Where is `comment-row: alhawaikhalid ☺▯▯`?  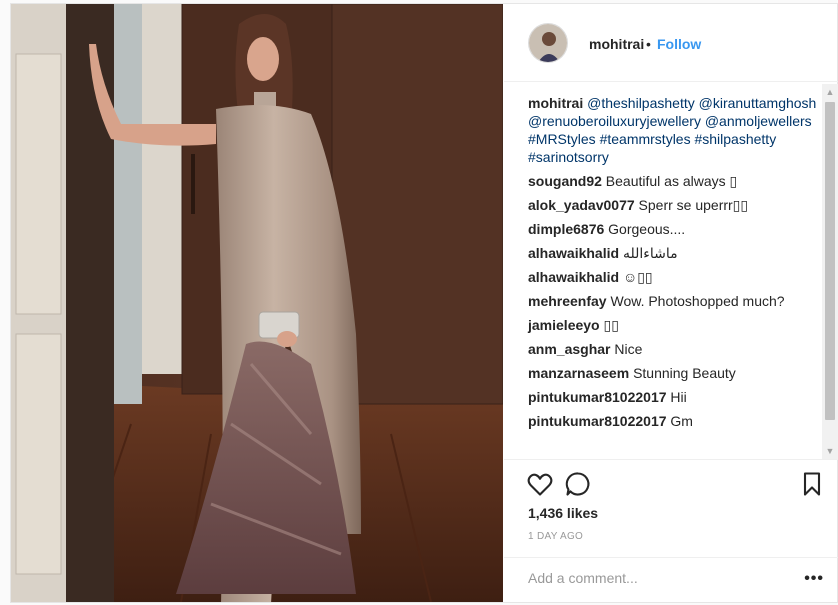 comment-row: alhawaikhalid ☺▯▯ is located at coordinates (673, 280).